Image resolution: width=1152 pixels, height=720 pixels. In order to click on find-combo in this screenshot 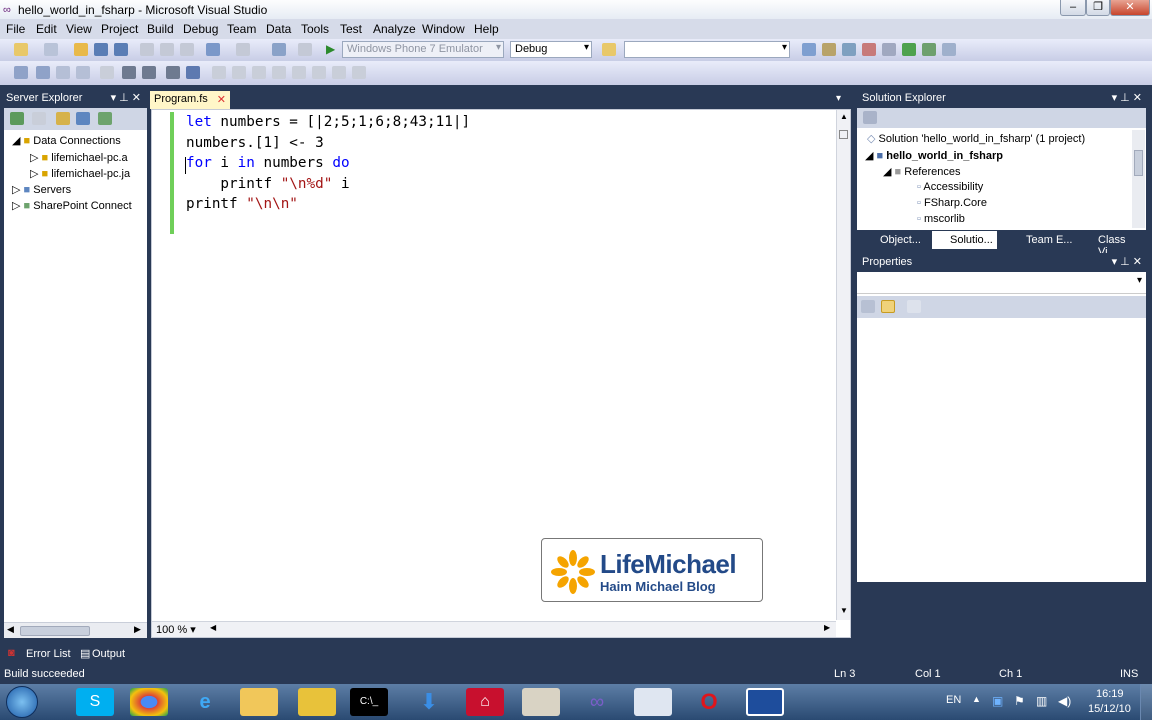, I will do `click(707, 49)`.